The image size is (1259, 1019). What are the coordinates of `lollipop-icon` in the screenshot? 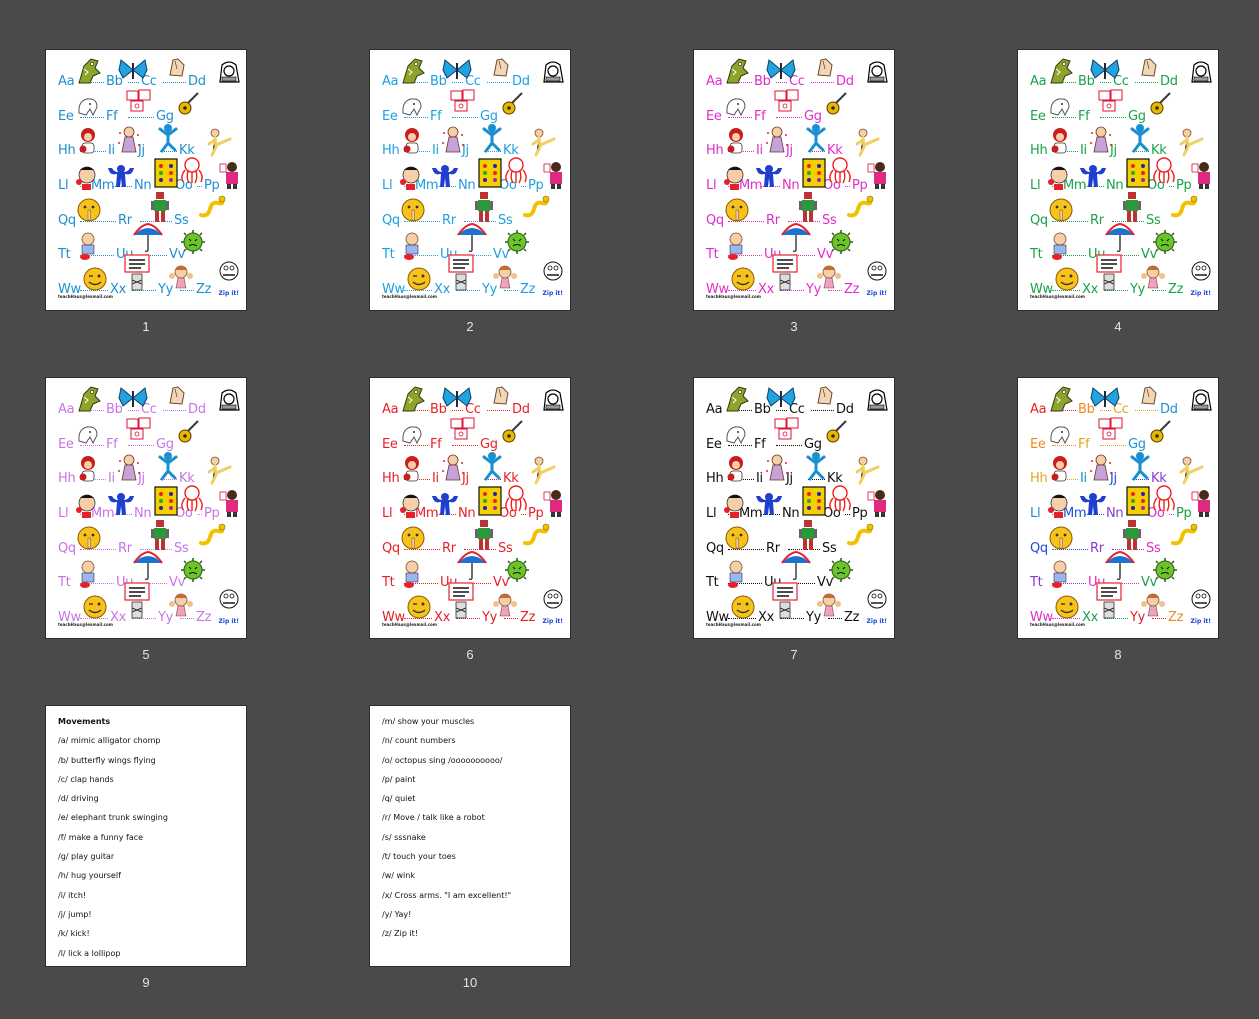 It's located at (1057, 180).